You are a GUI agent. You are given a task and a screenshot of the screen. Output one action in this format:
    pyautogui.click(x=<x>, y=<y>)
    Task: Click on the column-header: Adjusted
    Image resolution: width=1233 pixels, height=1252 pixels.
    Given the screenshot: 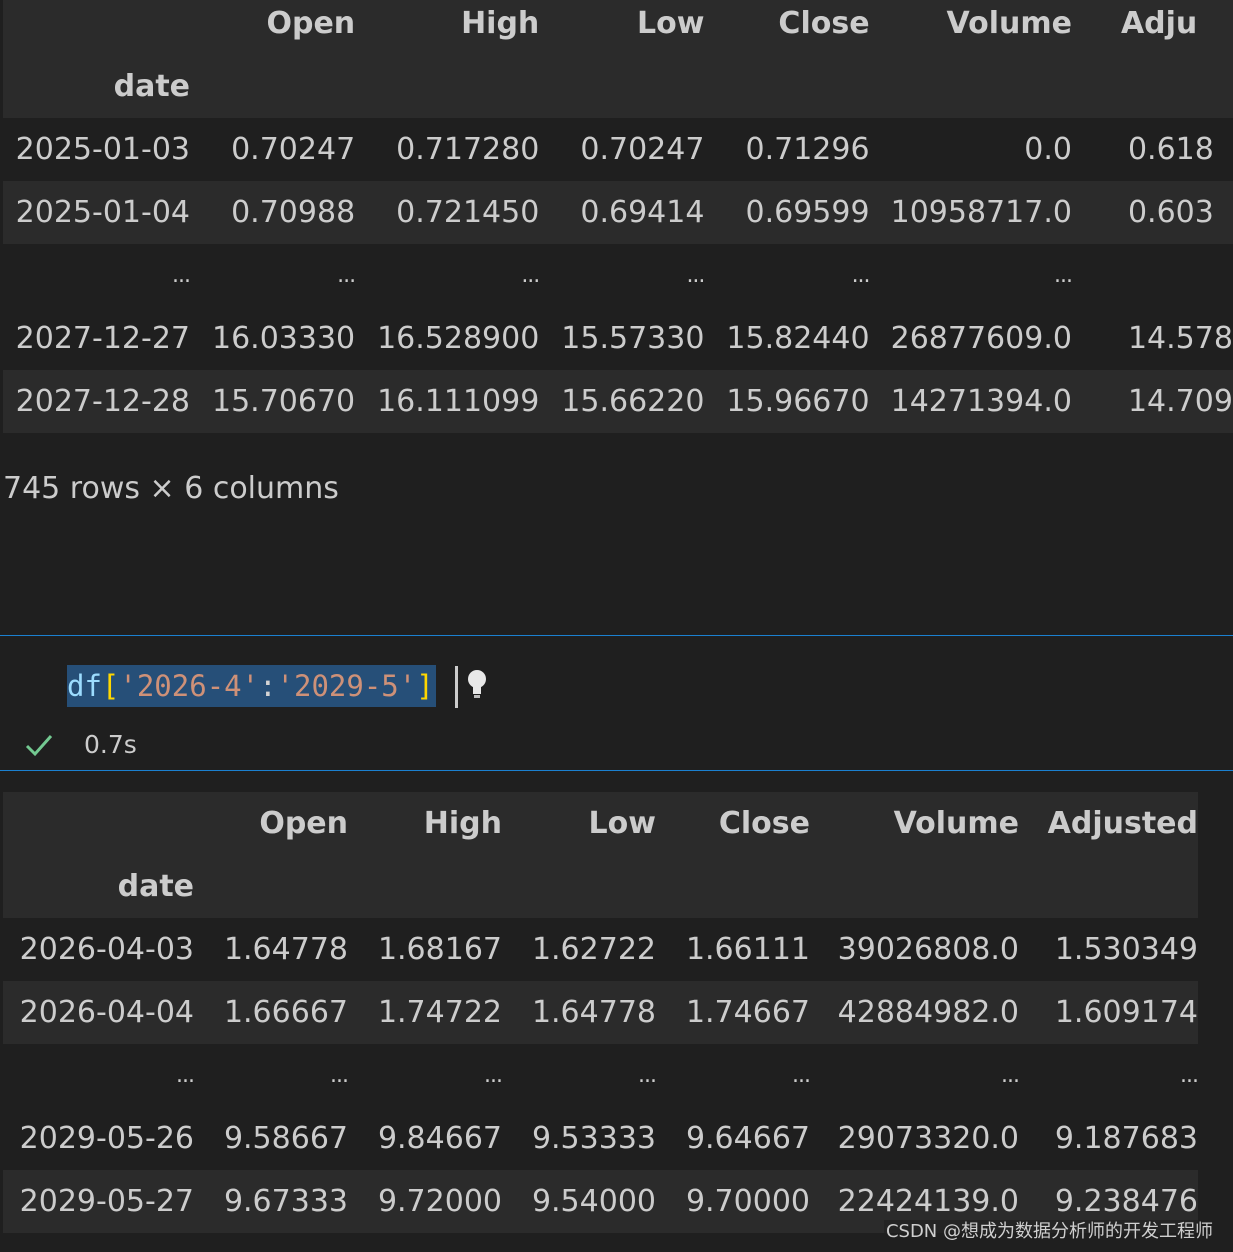 What is the action you would take?
    pyautogui.click(x=1122, y=823)
    